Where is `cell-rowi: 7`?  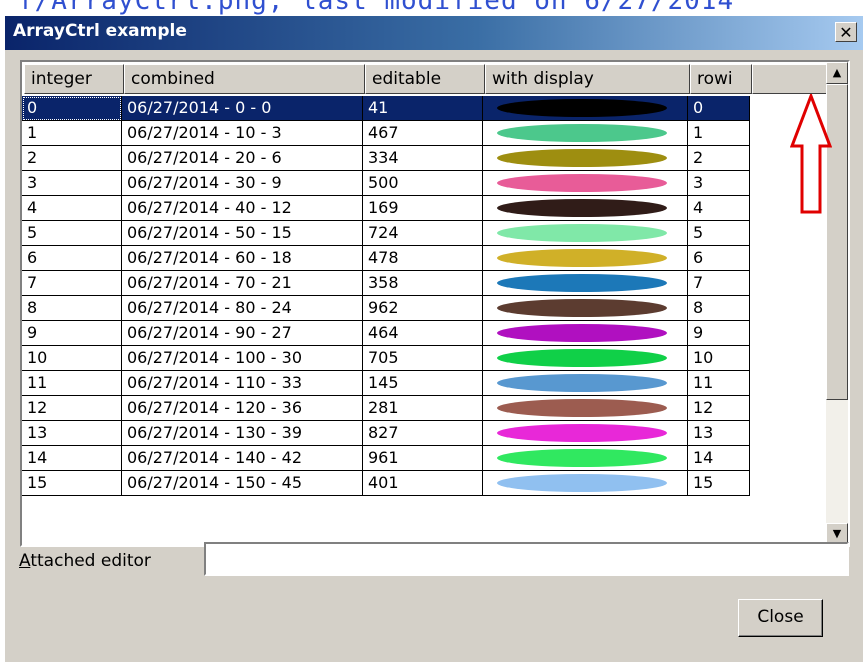
cell-rowi: 7 is located at coordinates (719, 283).